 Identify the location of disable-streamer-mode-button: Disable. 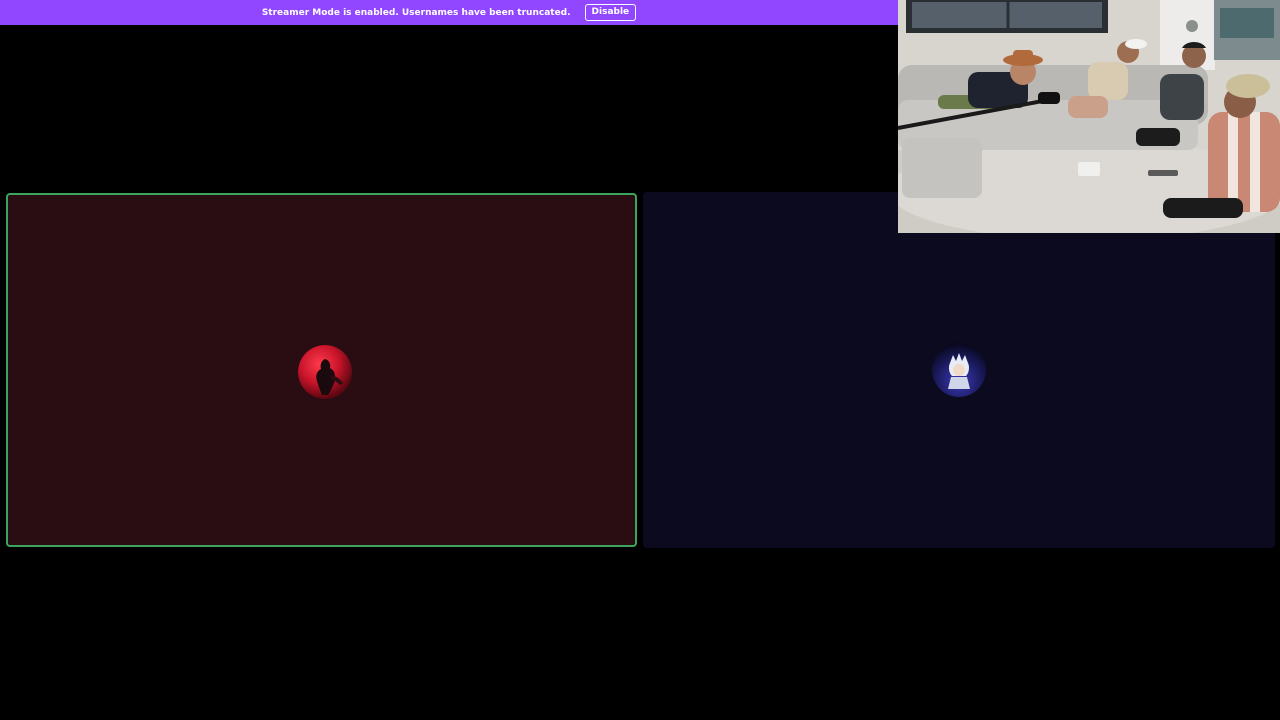
(610, 12).